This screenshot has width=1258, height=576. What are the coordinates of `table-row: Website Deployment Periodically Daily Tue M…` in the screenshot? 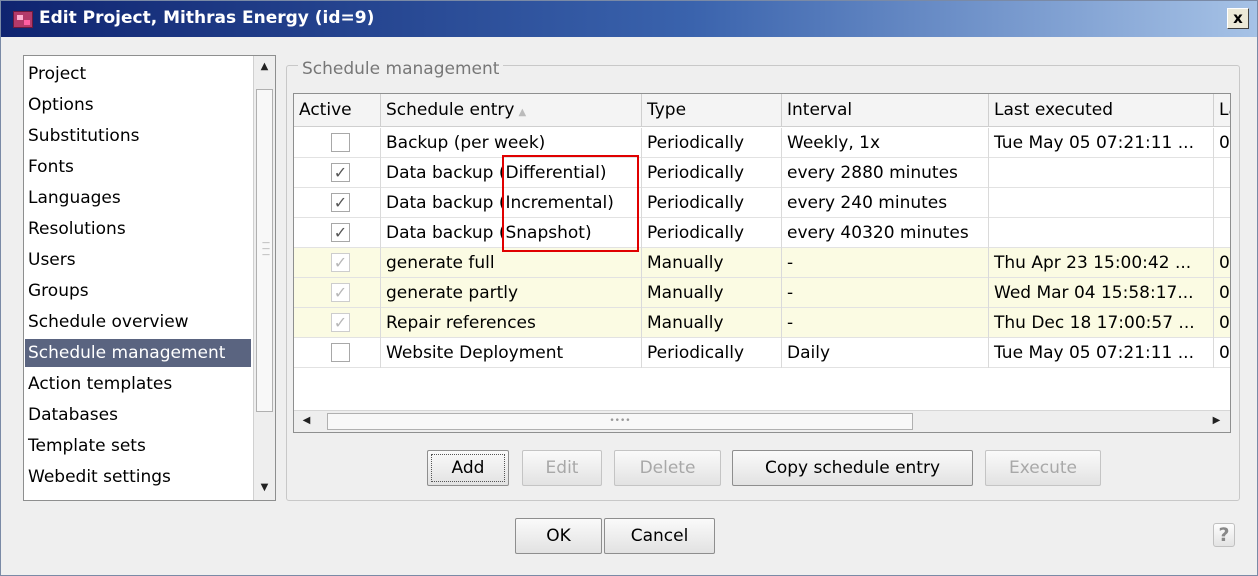 It's located at (762, 353).